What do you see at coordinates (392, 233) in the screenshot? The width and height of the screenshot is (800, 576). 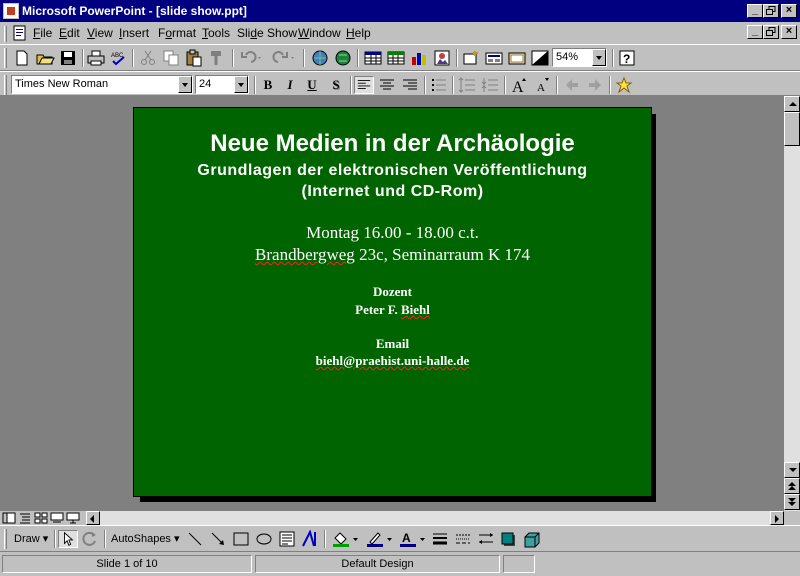 I see `slide-time: Montag 16.00 - 18.00 c.t.` at bounding box center [392, 233].